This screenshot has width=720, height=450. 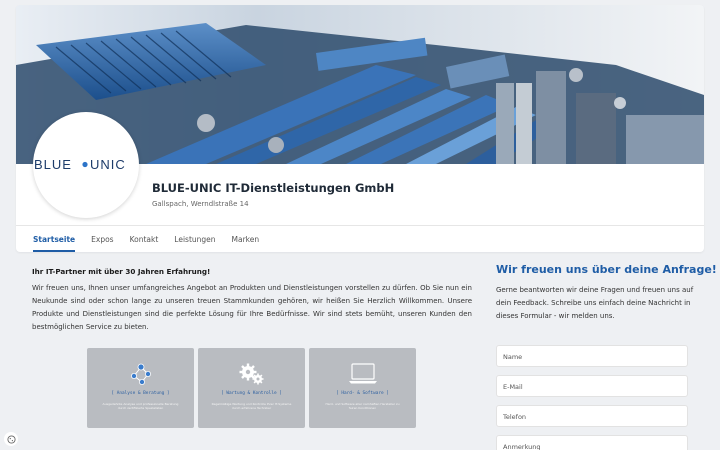 I want to click on tab-kontakt: Kontakt, so click(x=144, y=241).